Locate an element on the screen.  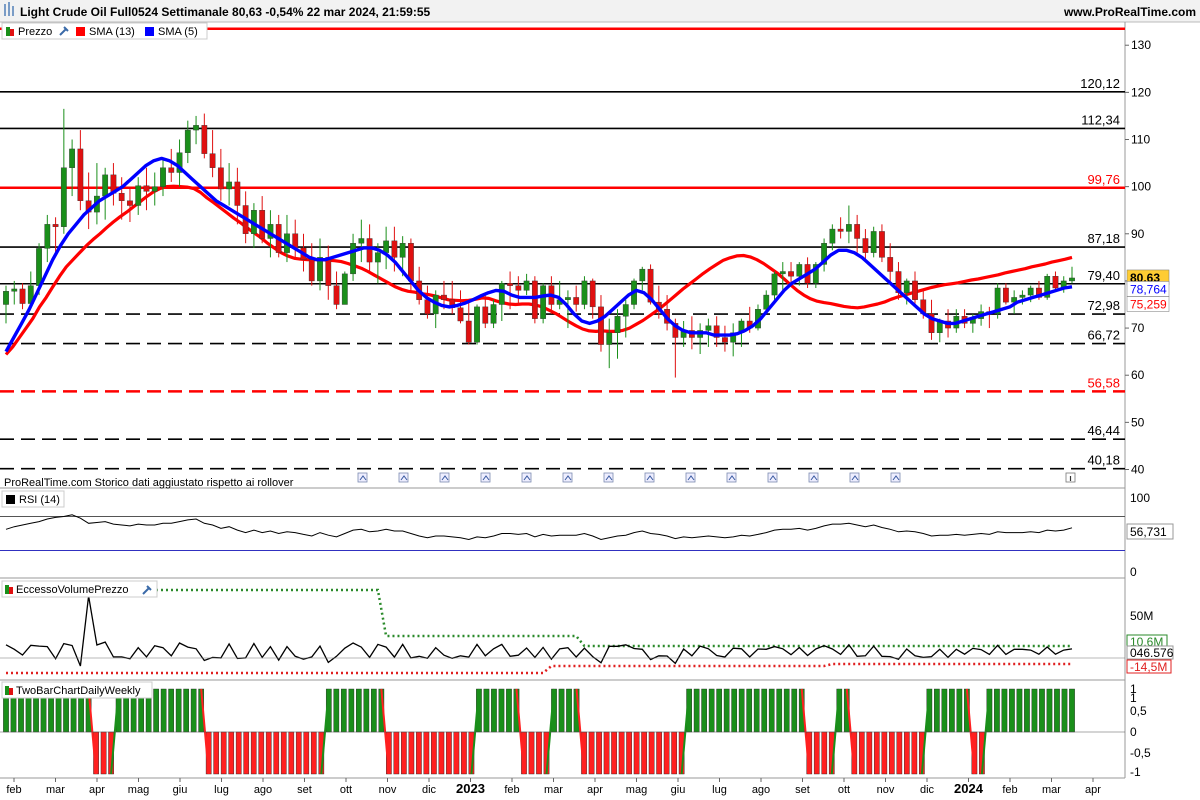
level-label-6: 66,72 is located at coordinates (1103, 335).